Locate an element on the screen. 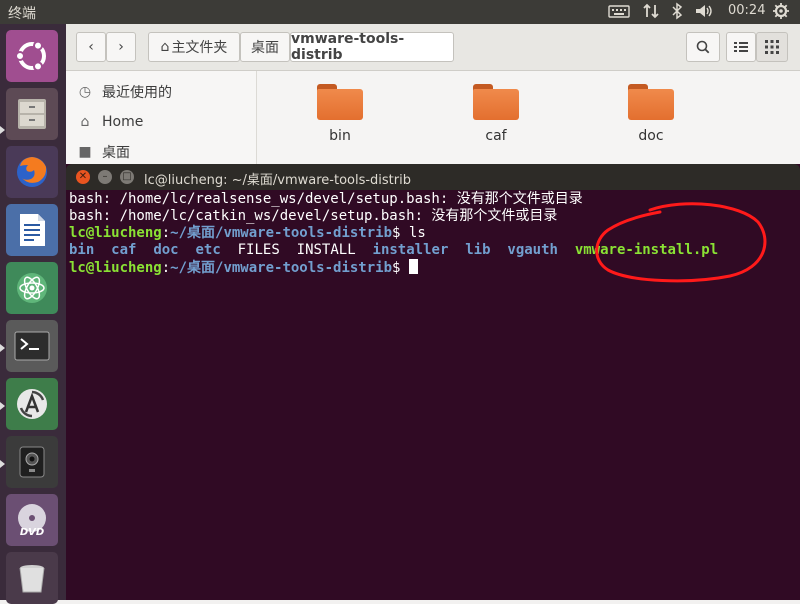 This screenshot has height=604, width=800. folder-item-bin: bin is located at coordinates (340, 114).